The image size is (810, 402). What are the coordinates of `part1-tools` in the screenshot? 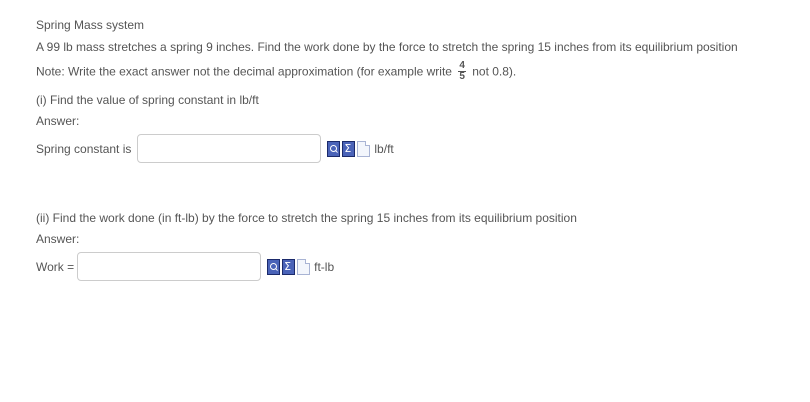 It's located at (349, 148).